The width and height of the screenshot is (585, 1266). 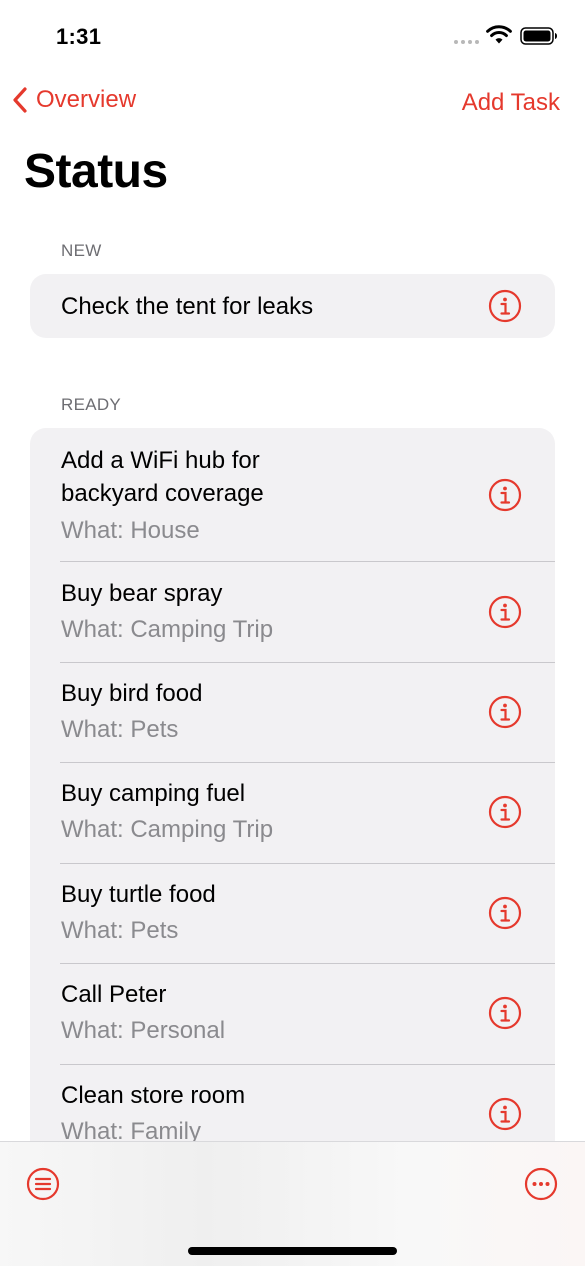 What do you see at coordinates (91, 404) in the screenshot?
I see `section-header-ready: READY` at bounding box center [91, 404].